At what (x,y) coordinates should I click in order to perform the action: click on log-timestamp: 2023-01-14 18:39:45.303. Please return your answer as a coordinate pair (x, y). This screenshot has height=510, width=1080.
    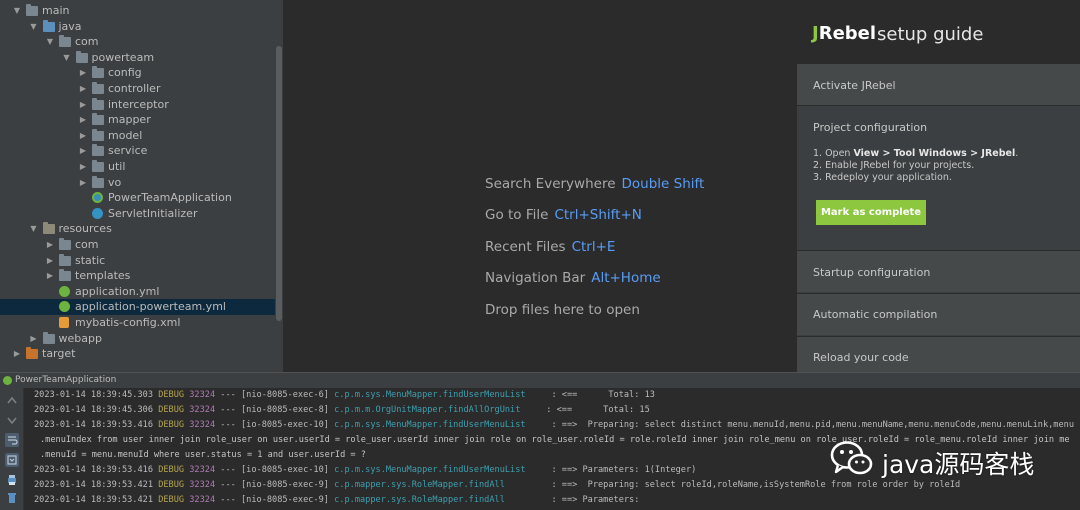
    Looking at the image, I should click on (93, 395).